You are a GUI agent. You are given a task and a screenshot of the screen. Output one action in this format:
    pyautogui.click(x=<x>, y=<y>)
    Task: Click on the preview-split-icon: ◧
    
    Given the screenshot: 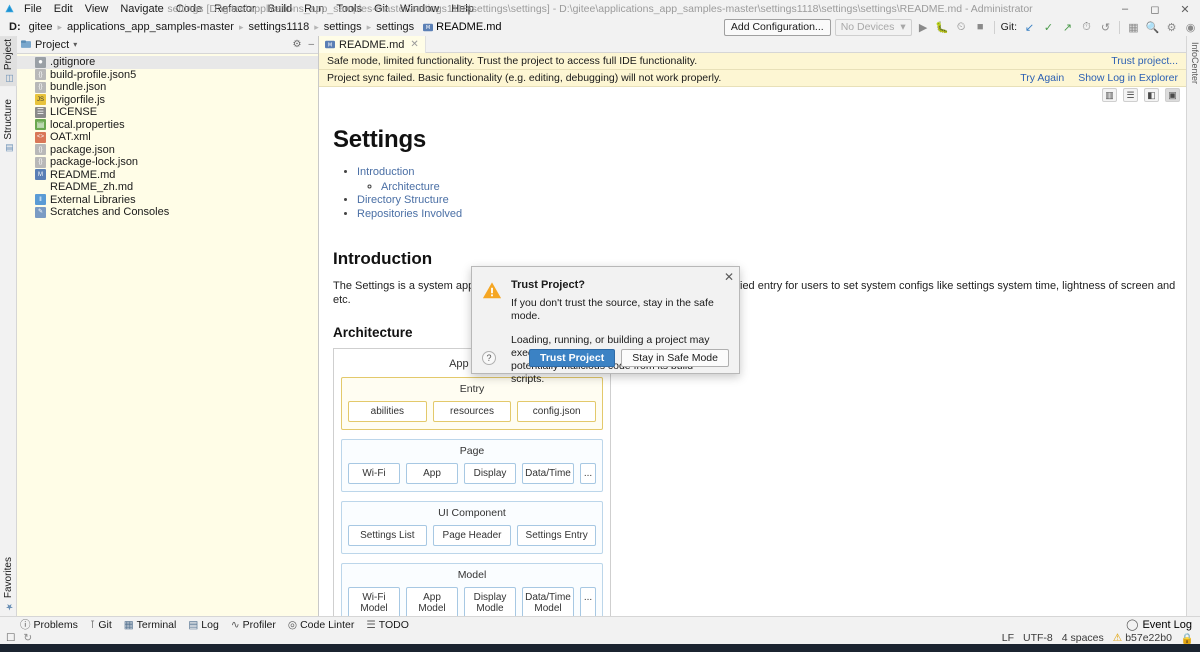 What is the action you would take?
    pyautogui.click(x=1151, y=95)
    